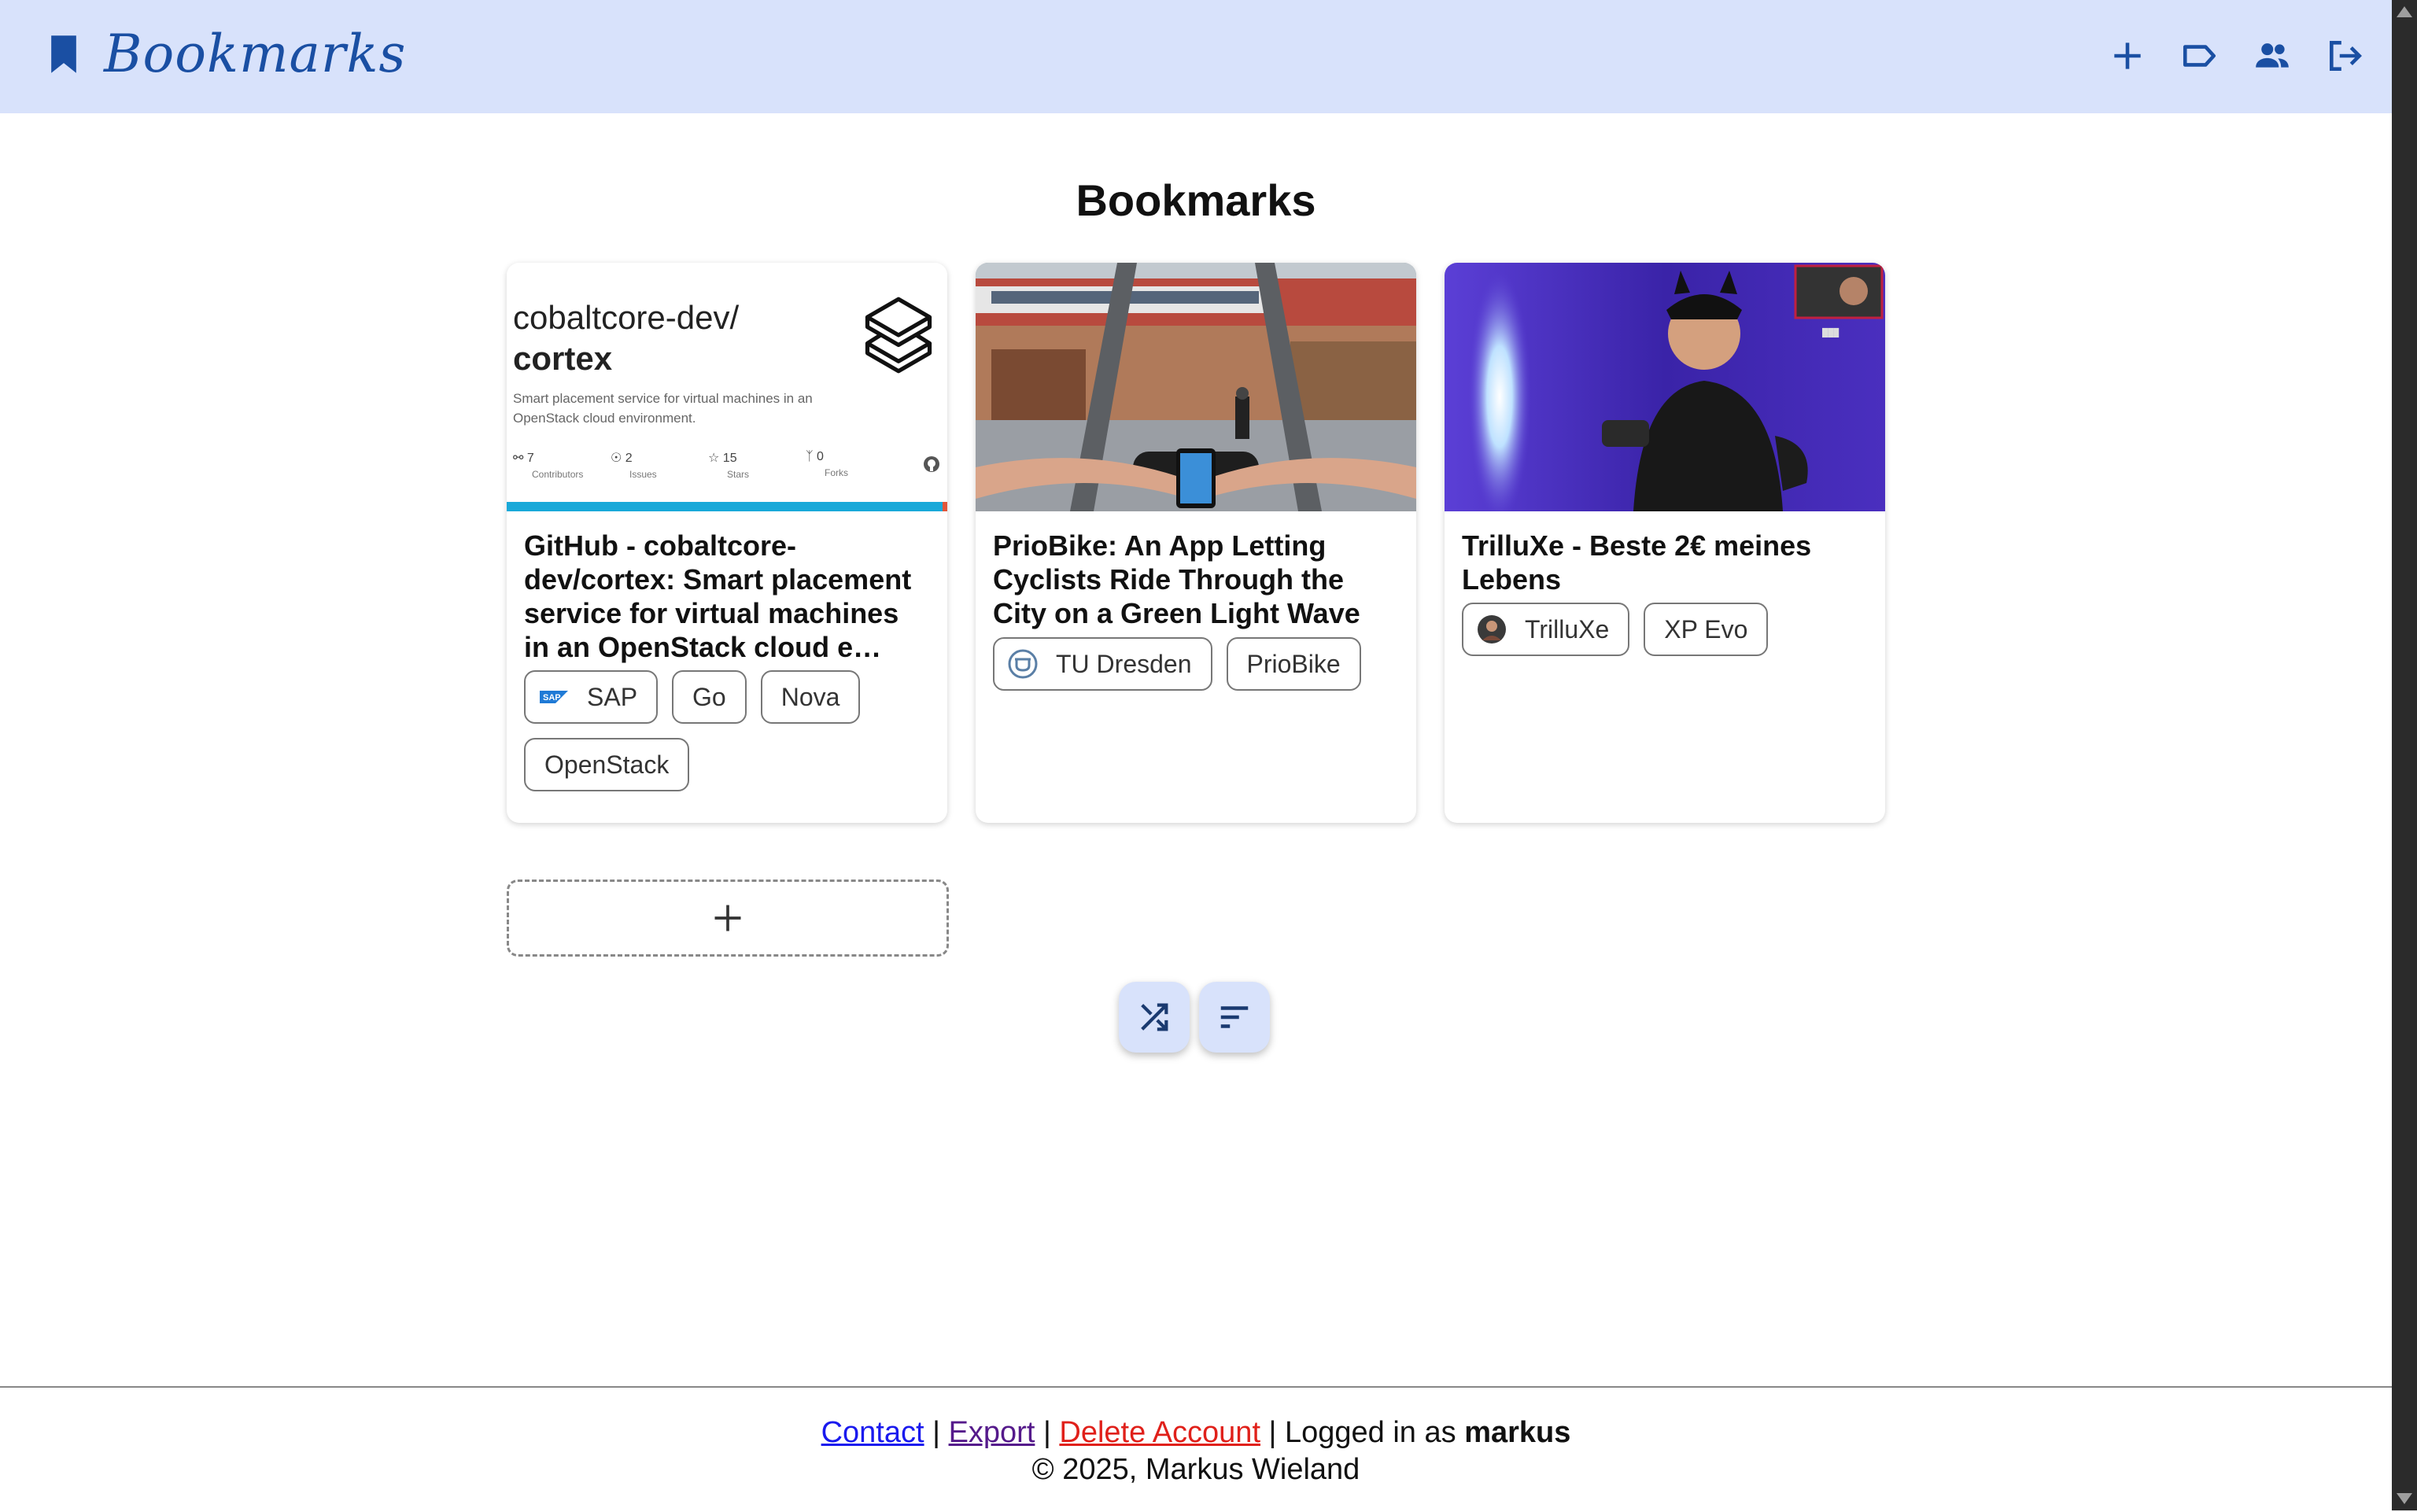 This screenshot has height=1512, width=2417. I want to click on tag-chip: TrilluXe, so click(1546, 629).